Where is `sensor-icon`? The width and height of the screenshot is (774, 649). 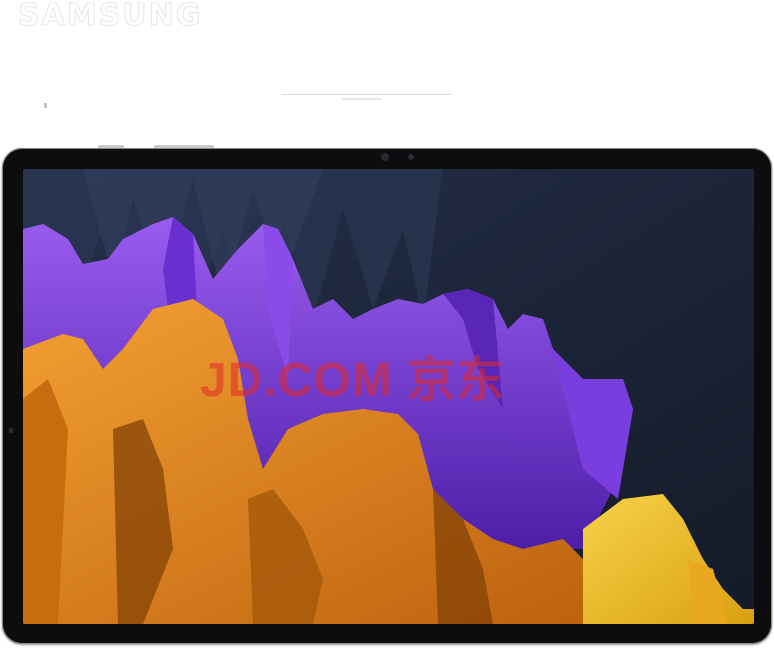 sensor-icon is located at coordinates (411, 157).